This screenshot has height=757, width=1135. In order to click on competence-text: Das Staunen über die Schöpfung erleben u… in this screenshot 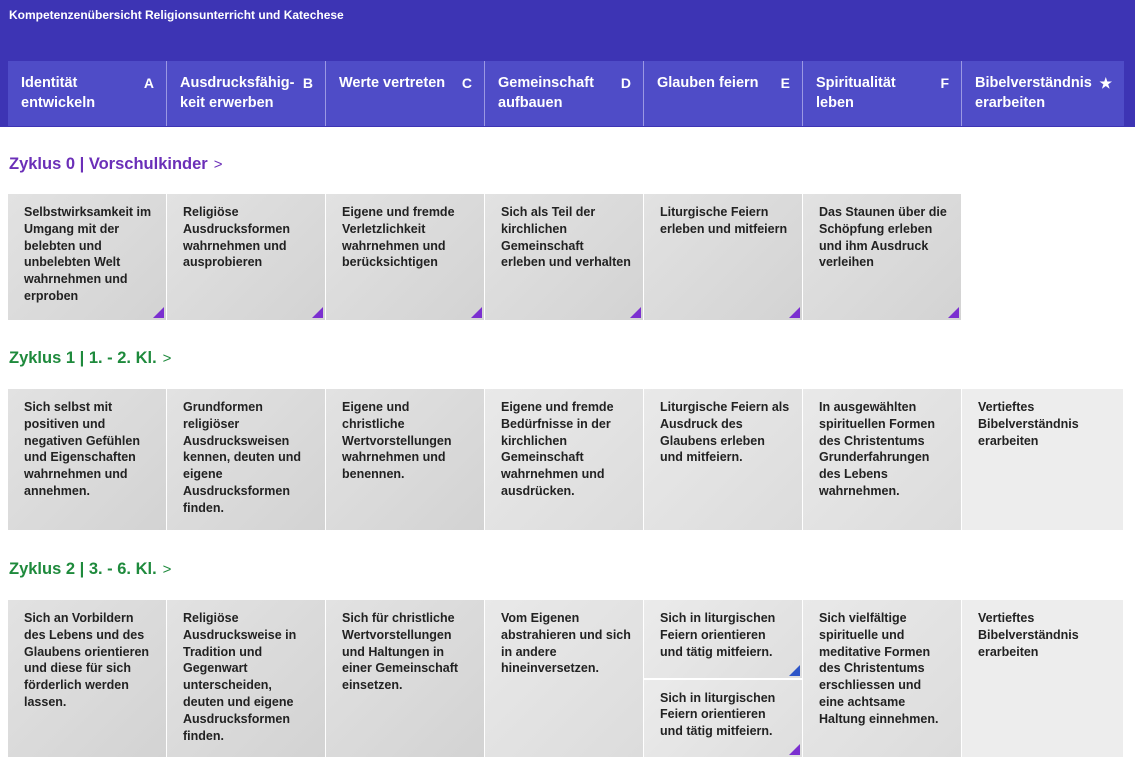, I will do `click(883, 237)`.